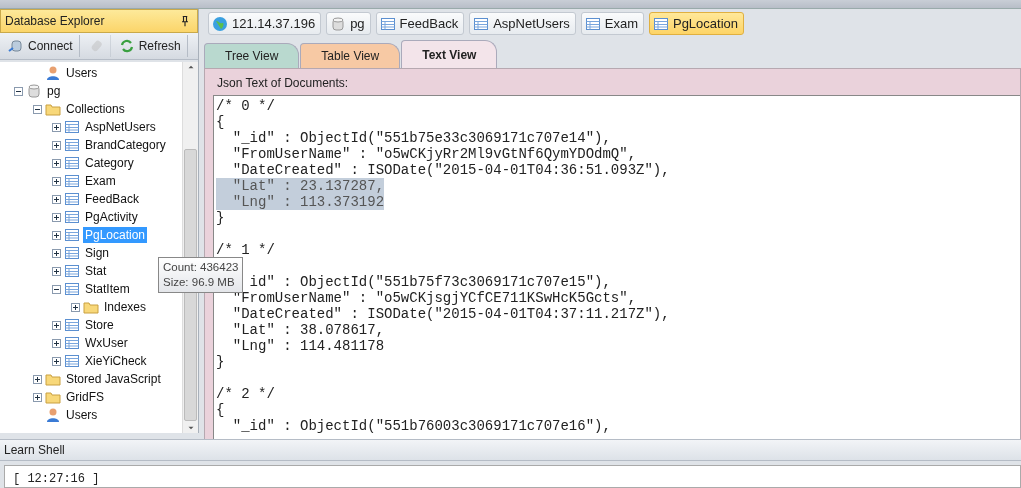  I want to click on panel-label: Json Text of Documents:, so click(283, 83).